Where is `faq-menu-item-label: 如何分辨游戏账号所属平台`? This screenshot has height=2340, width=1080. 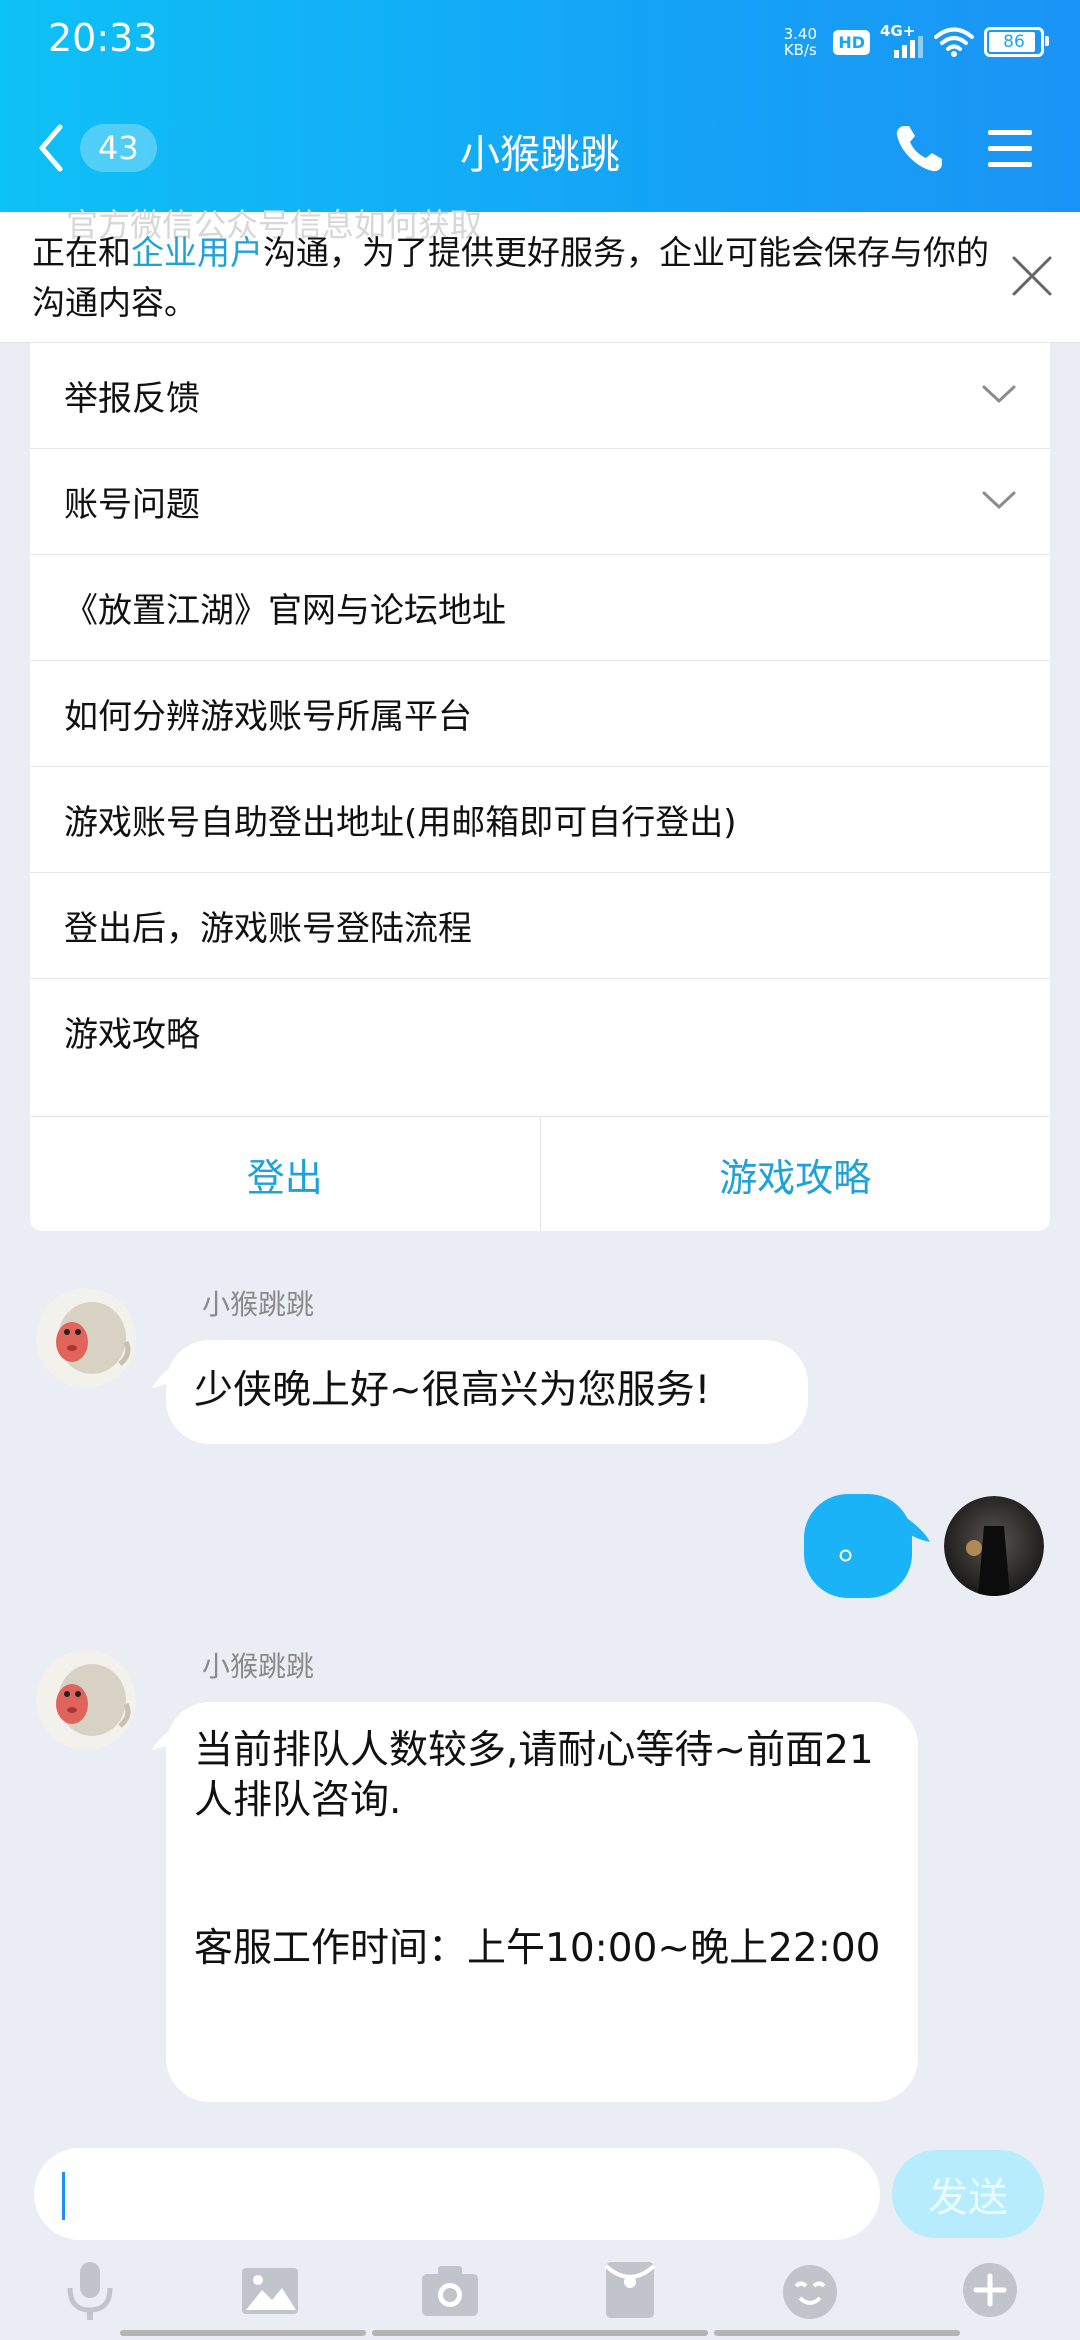 faq-menu-item-label: 如何分辨游戏账号所属平台 is located at coordinates (268, 717).